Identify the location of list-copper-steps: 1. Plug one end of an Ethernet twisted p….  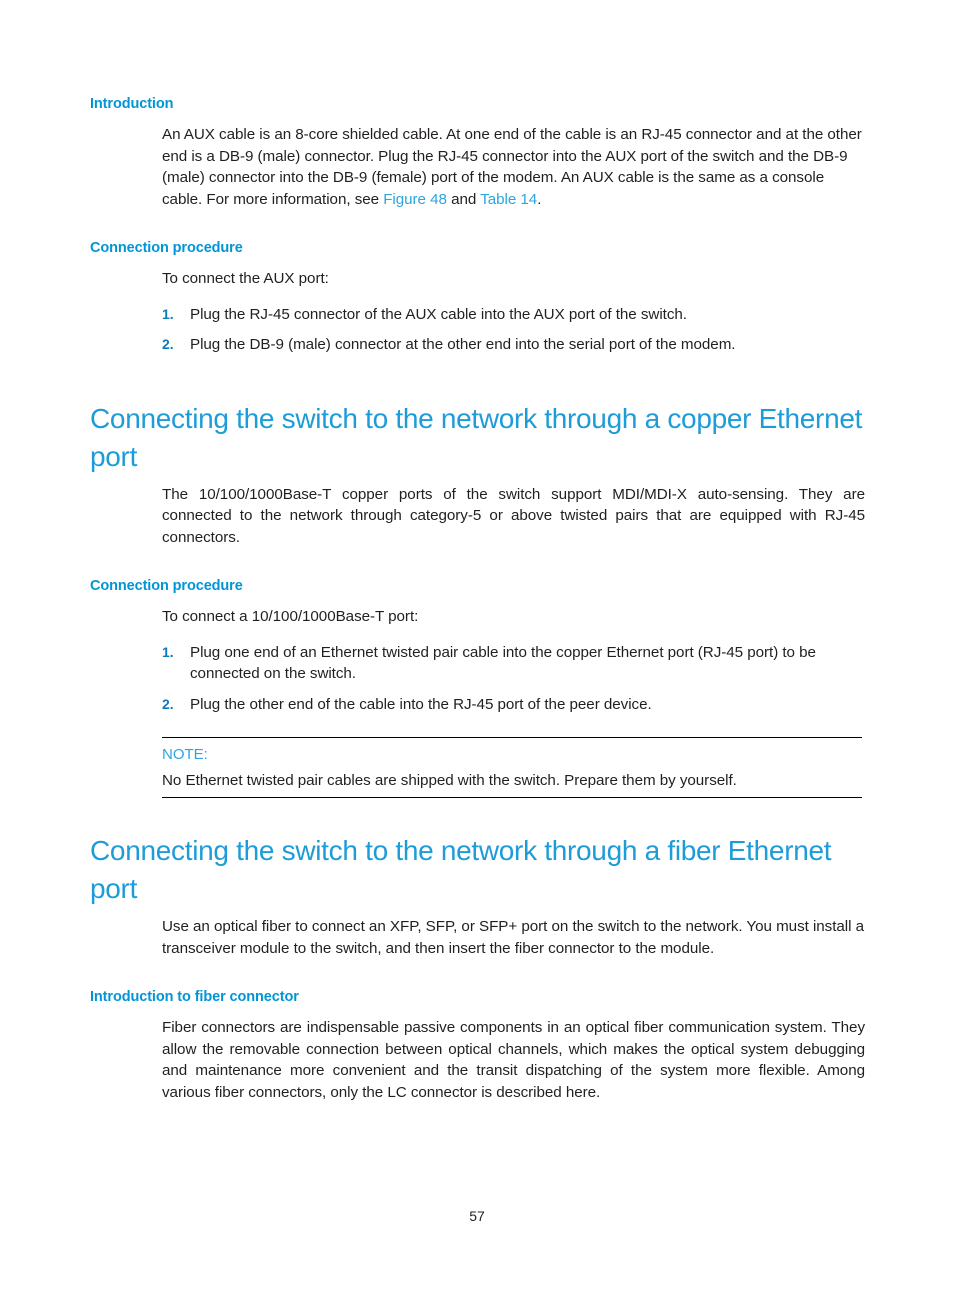
(477, 679).